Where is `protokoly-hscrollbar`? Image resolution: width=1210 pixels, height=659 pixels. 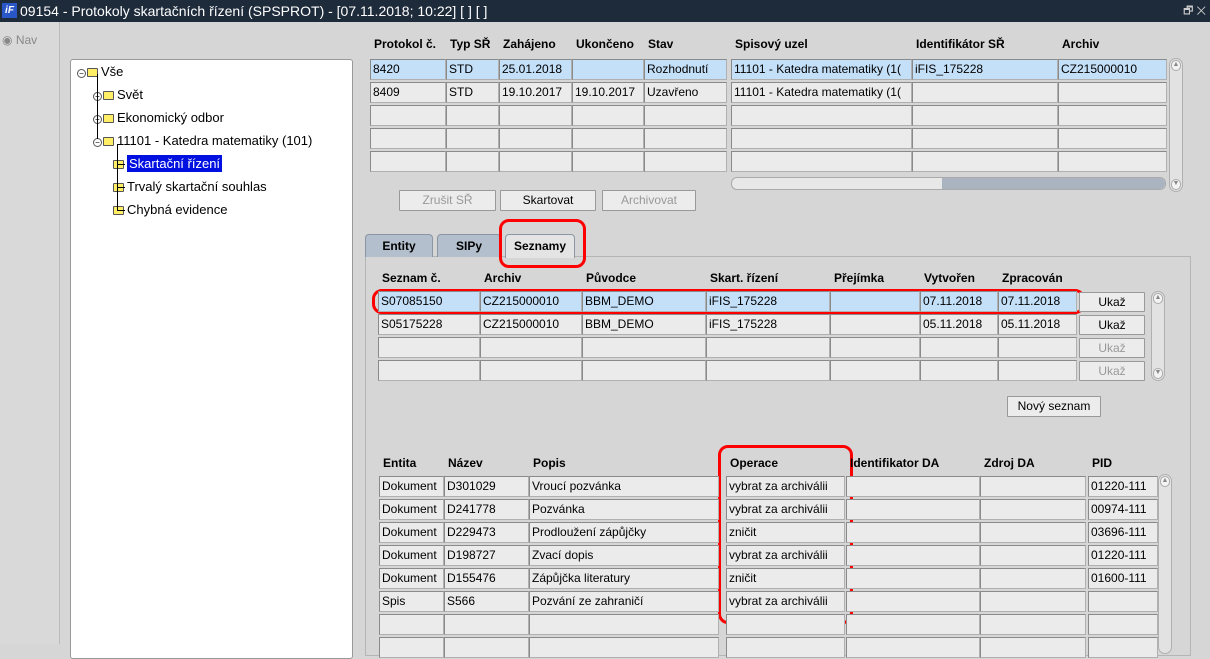 protokoly-hscrollbar is located at coordinates (948, 183).